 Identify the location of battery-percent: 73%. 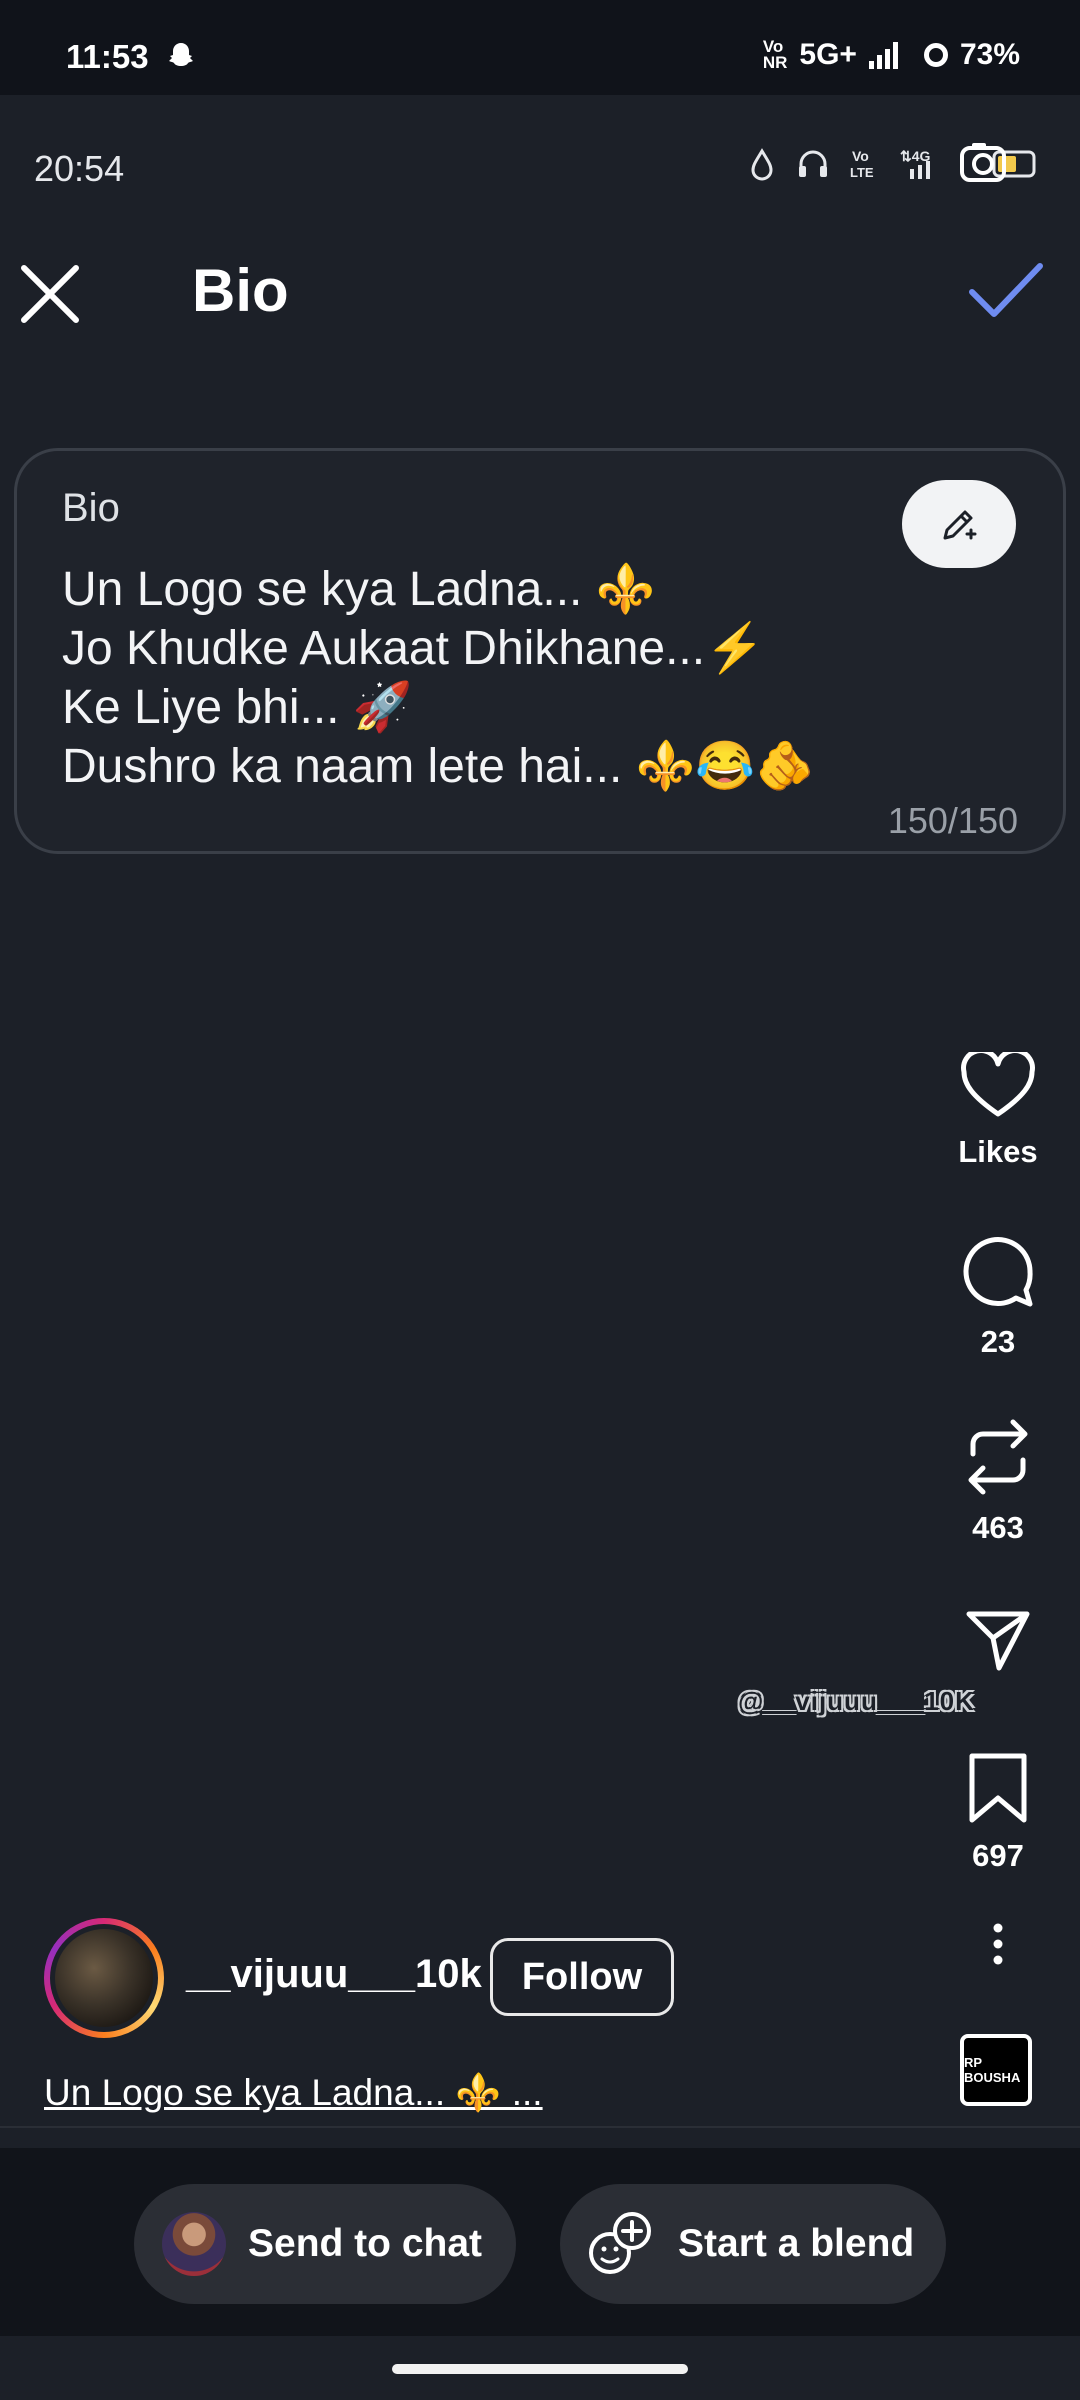
(989, 54).